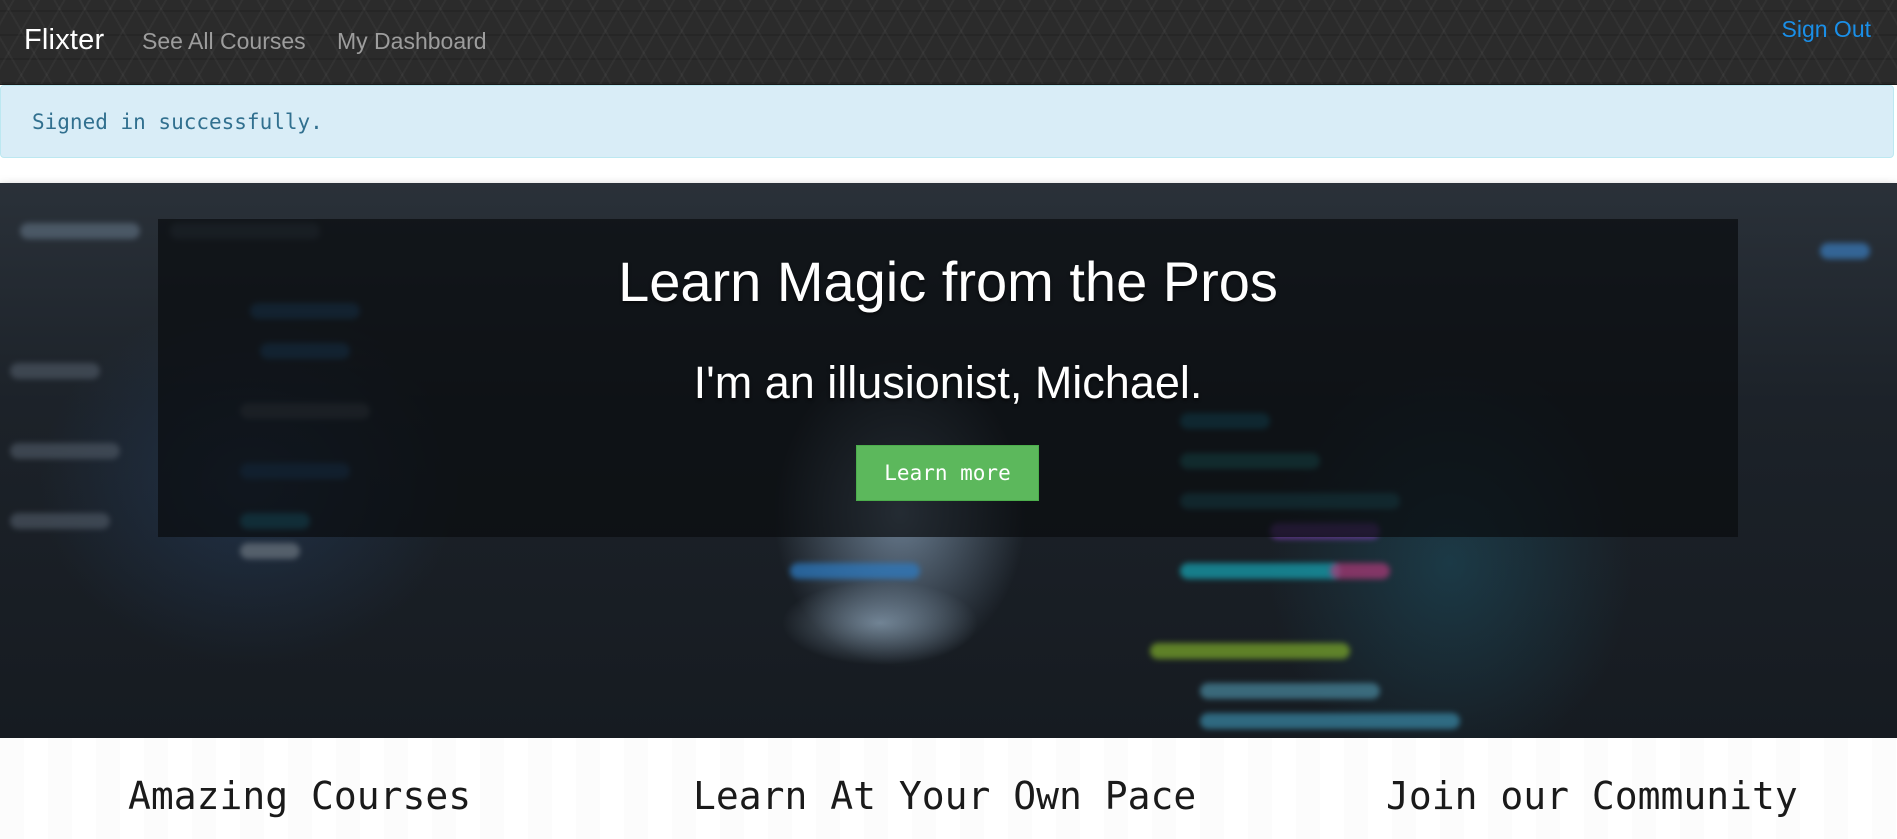 This screenshot has height=839, width=1897. Describe the element at coordinates (177, 122) in the screenshot. I see `flash-message: Signed in successfully.` at that location.